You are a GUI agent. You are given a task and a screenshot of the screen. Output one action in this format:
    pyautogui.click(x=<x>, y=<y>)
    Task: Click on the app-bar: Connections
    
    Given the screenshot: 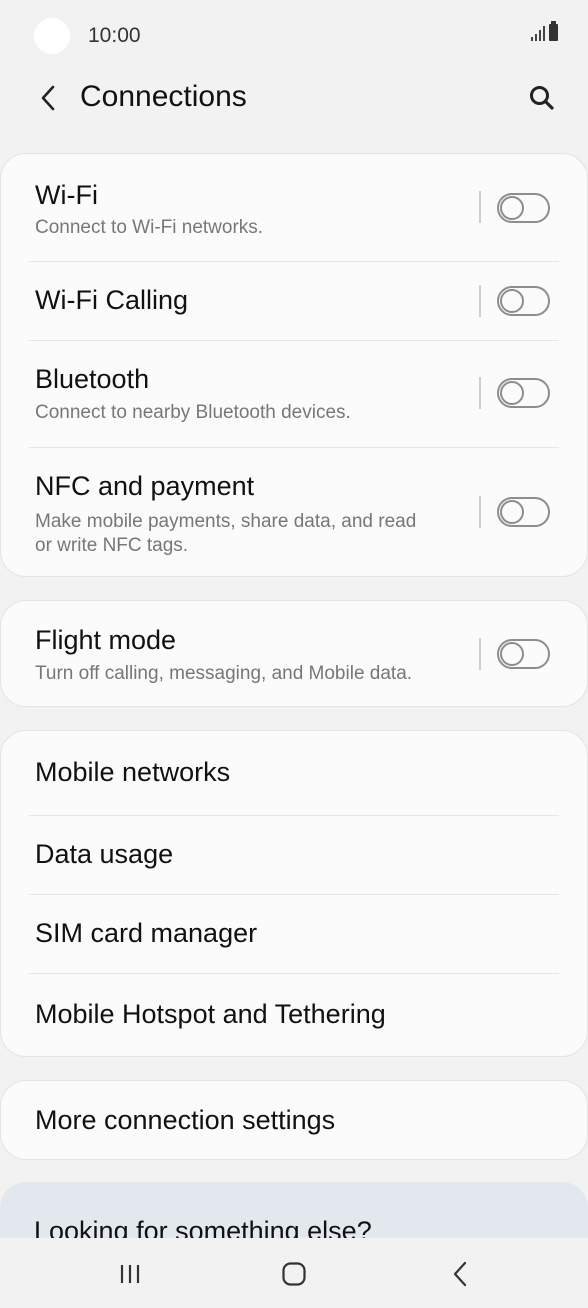 What is the action you would take?
    pyautogui.click(x=294, y=98)
    